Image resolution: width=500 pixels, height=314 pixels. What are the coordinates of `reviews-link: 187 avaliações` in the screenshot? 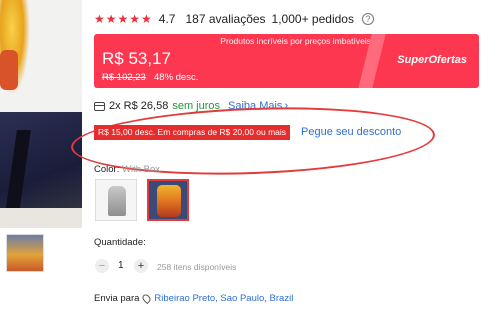 It's located at (225, 19).